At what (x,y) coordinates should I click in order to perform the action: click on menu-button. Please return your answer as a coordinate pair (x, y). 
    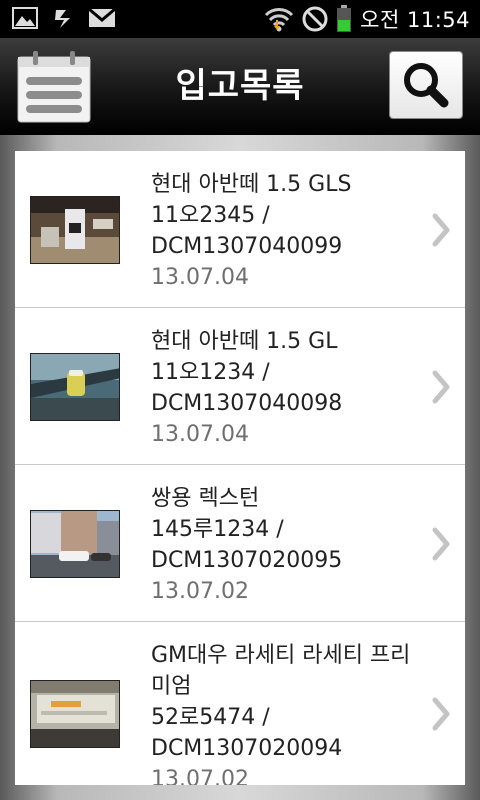
    Looking at the image, I should click on (54, 86).